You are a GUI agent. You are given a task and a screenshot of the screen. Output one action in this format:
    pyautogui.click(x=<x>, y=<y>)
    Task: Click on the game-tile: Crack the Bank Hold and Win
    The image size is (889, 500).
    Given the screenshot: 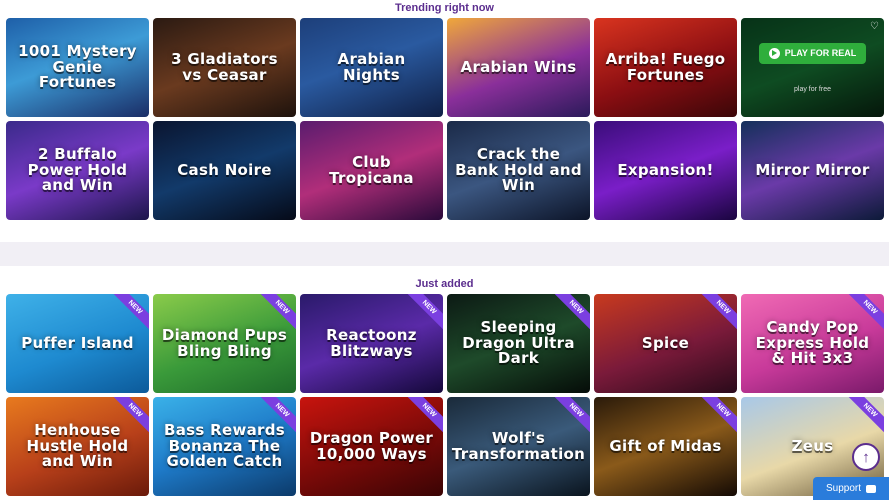 What is the action you would take?
    pyautogui.click(x=518, y=170)
    